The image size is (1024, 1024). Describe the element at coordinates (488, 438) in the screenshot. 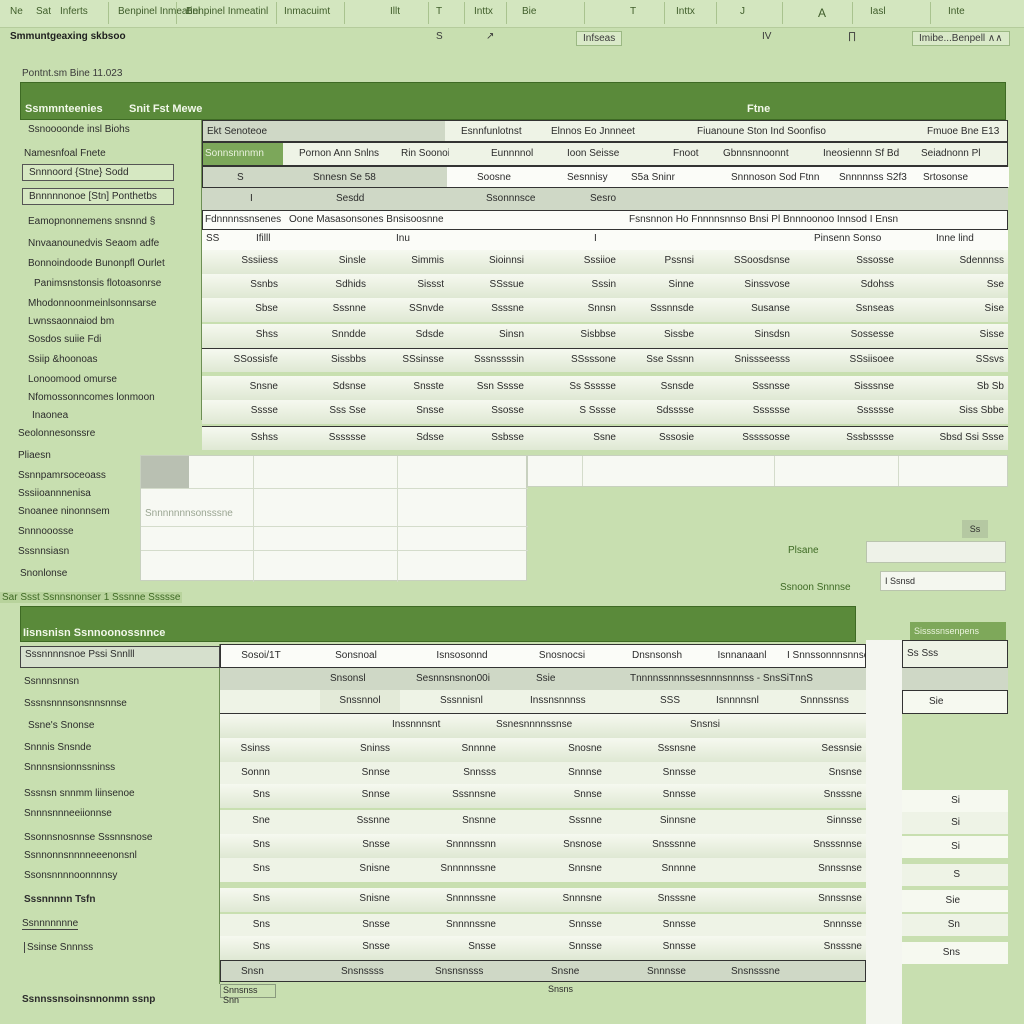

I see `table-cell: Ssbsse` at that location.